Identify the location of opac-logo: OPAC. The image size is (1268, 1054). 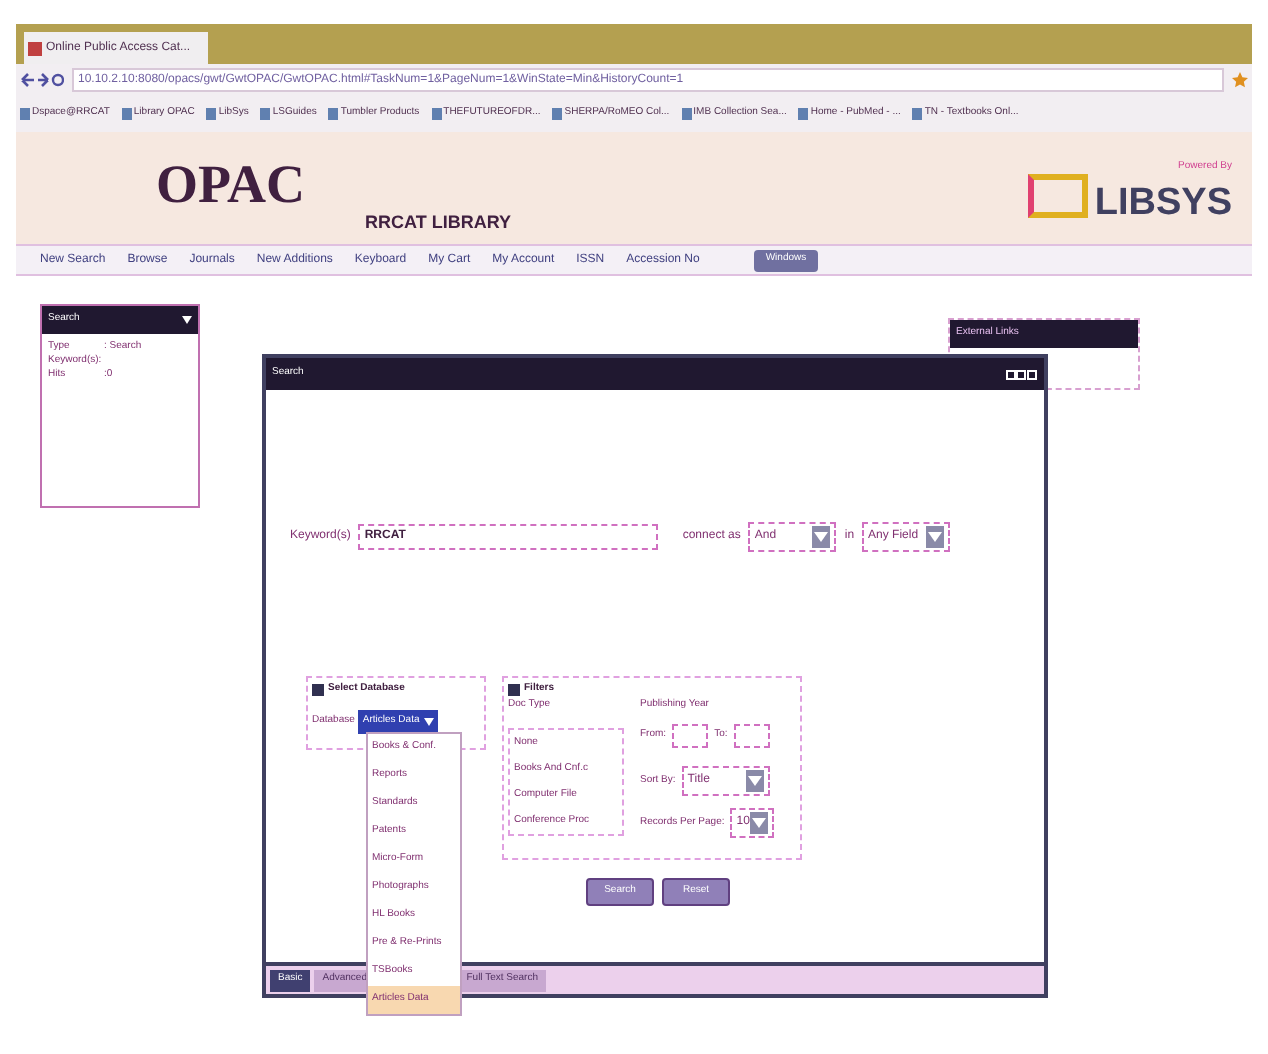
(230, 184).